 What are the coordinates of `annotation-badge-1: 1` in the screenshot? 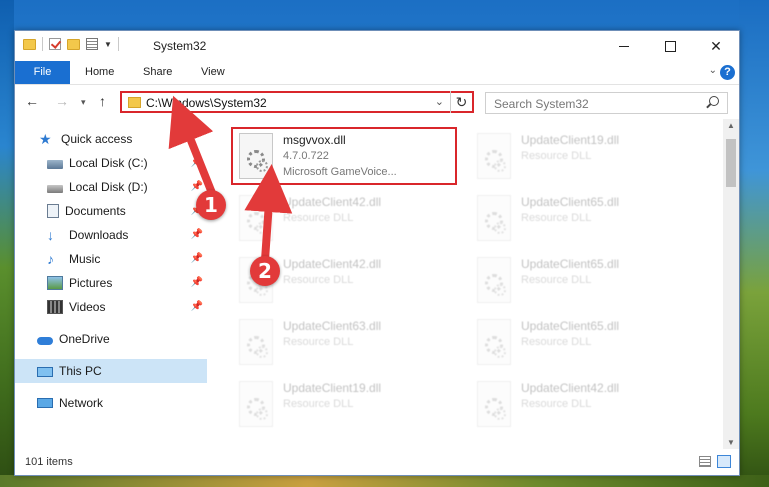 It's located at (211, 205).